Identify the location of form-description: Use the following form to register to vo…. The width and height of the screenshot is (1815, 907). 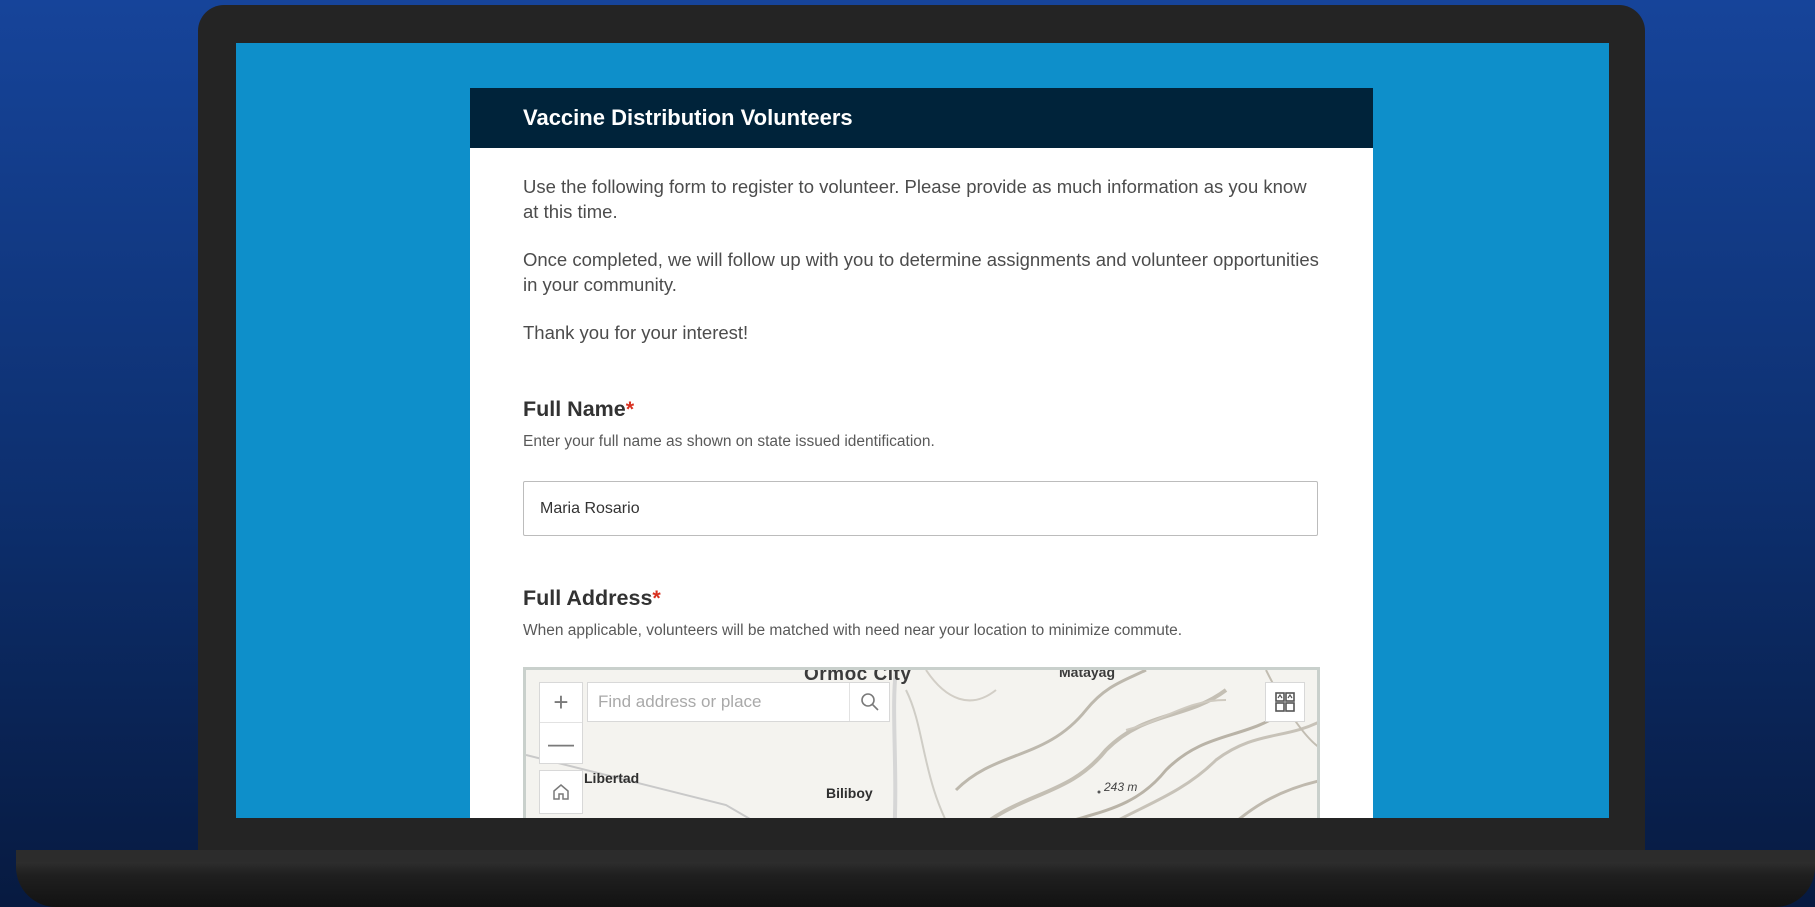
(921, 259).